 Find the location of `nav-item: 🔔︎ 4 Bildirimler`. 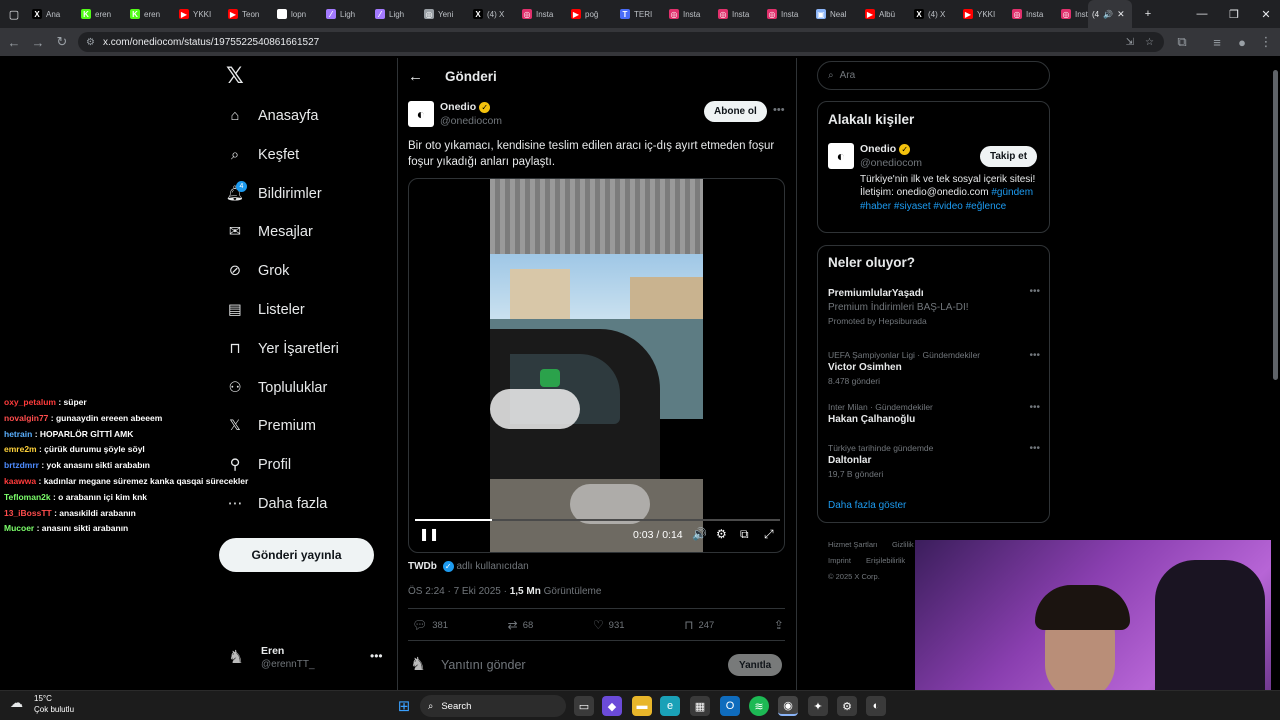

nav-item: 🔔︎ 4 Bildirimler is located at coordinates (274, 194).